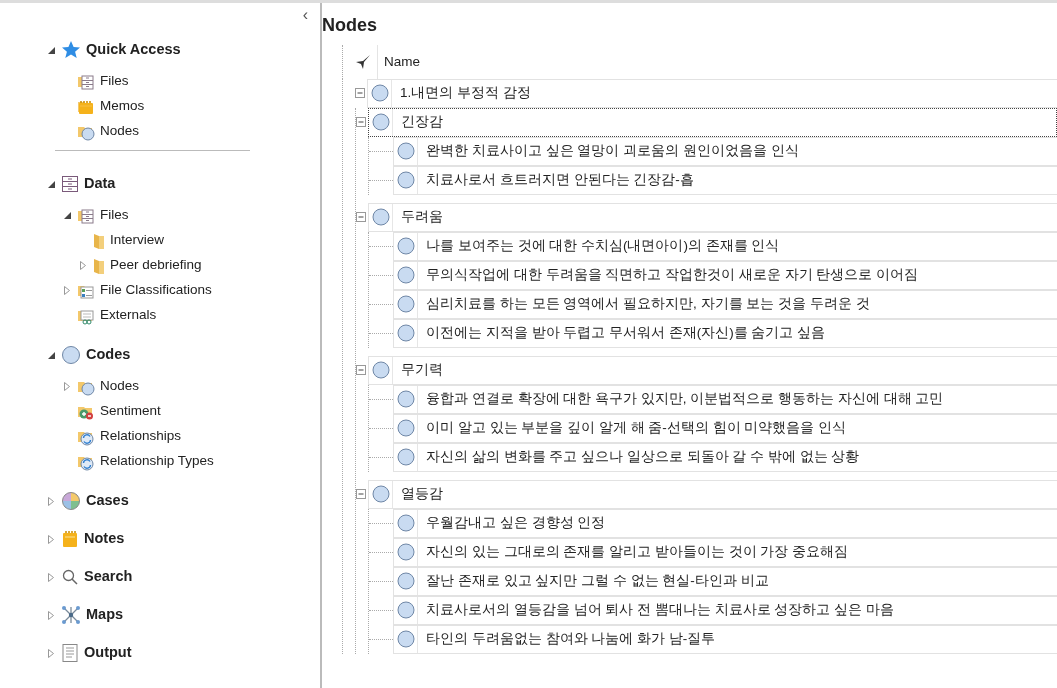 This screenshot has width=1057, height=688. What do you see at coordinates (156, 265) in the screenshot?
I see `nav-item-label: Peer debriefing` at bounding box center [156, 265].